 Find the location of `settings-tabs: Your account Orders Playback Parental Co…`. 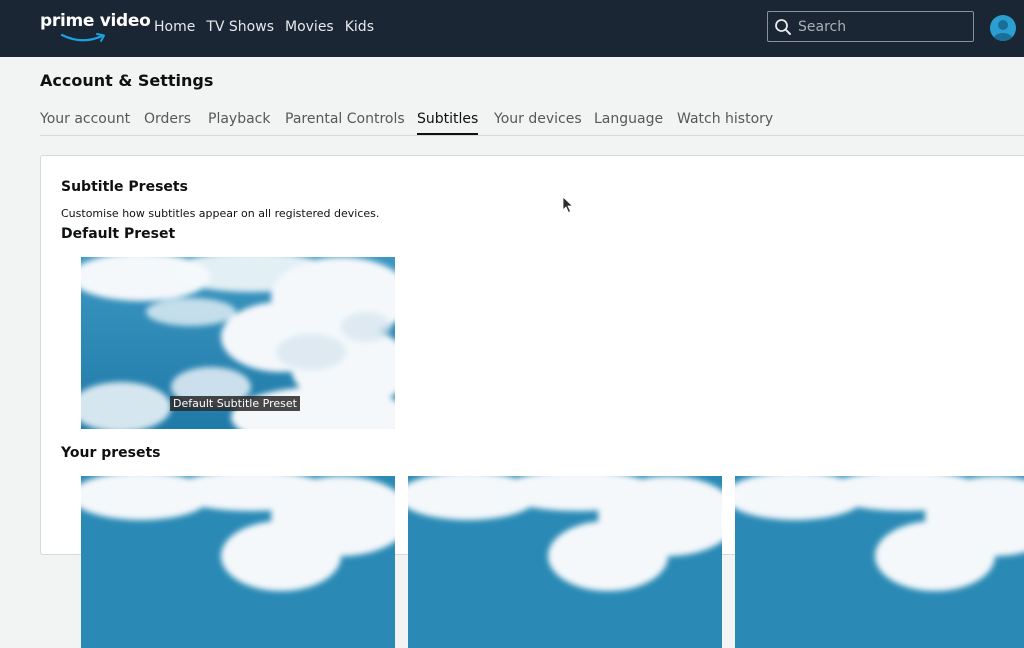

settings-tabs: Your account Orders Playback Parental Co… is located at coordinates (532, 123).